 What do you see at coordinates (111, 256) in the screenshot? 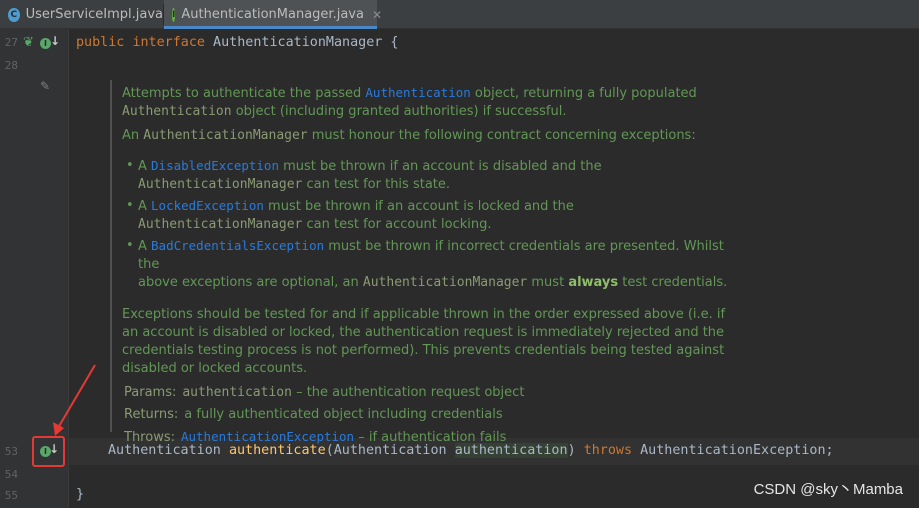
I see `doc-render-bar` at bounding box center [111, 256].